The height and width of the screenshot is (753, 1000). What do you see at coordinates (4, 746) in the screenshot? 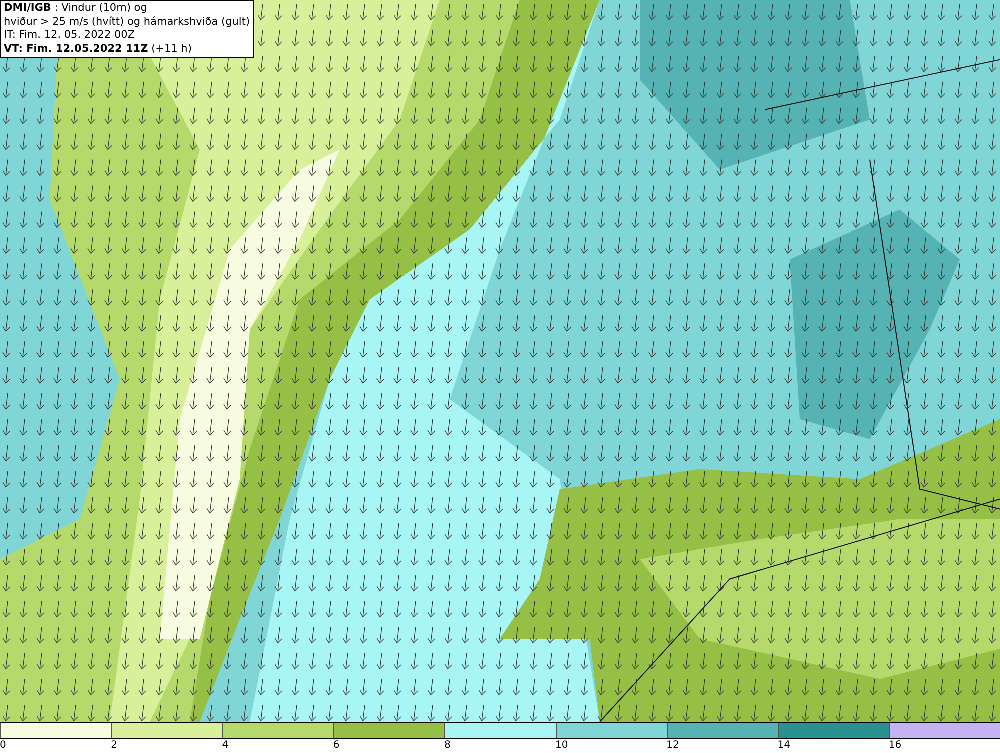
I see `legend-label: 0` at bounding box center [4, 746].